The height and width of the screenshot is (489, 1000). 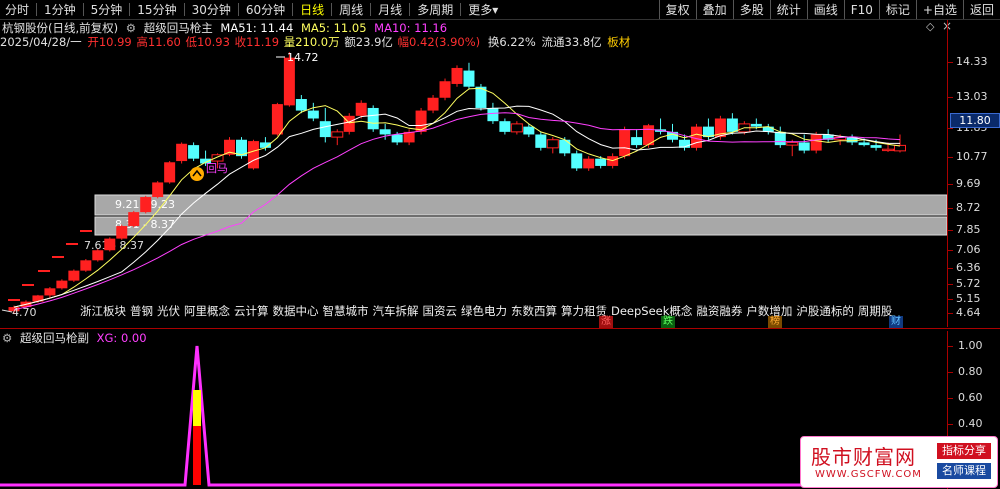 I want to click on concept-tag: 周期股, so click(x=875, y=311).